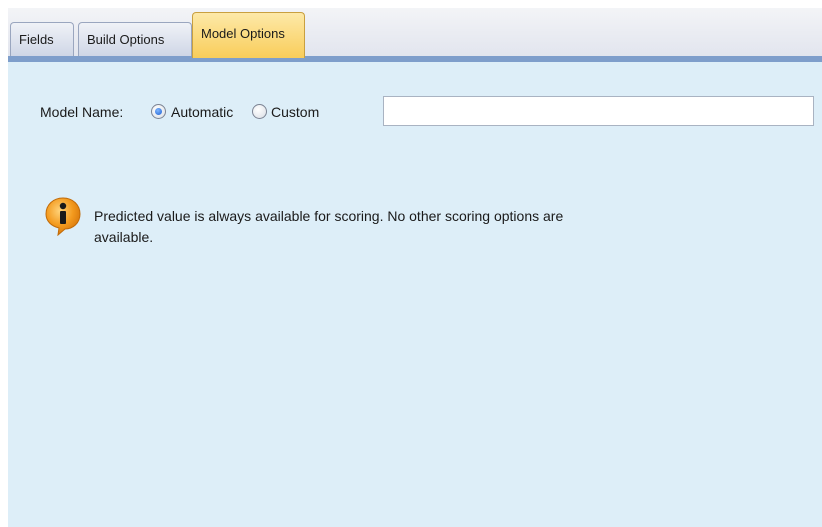 The image size is (822, 527). I want to click on automatic-radio, so click(158, 111).